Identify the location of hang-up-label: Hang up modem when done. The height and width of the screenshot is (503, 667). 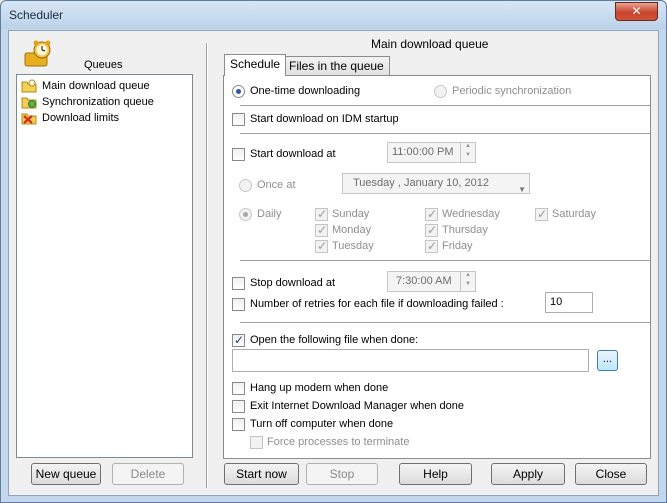
(319, 388).